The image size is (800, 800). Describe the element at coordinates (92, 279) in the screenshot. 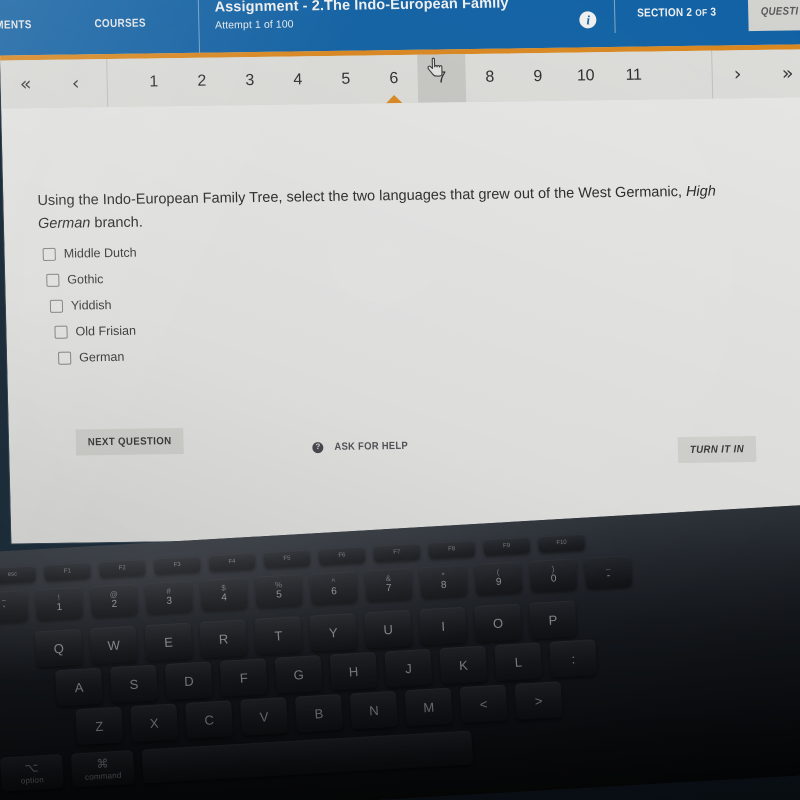

I see `answer-option: Gothic` at that location.